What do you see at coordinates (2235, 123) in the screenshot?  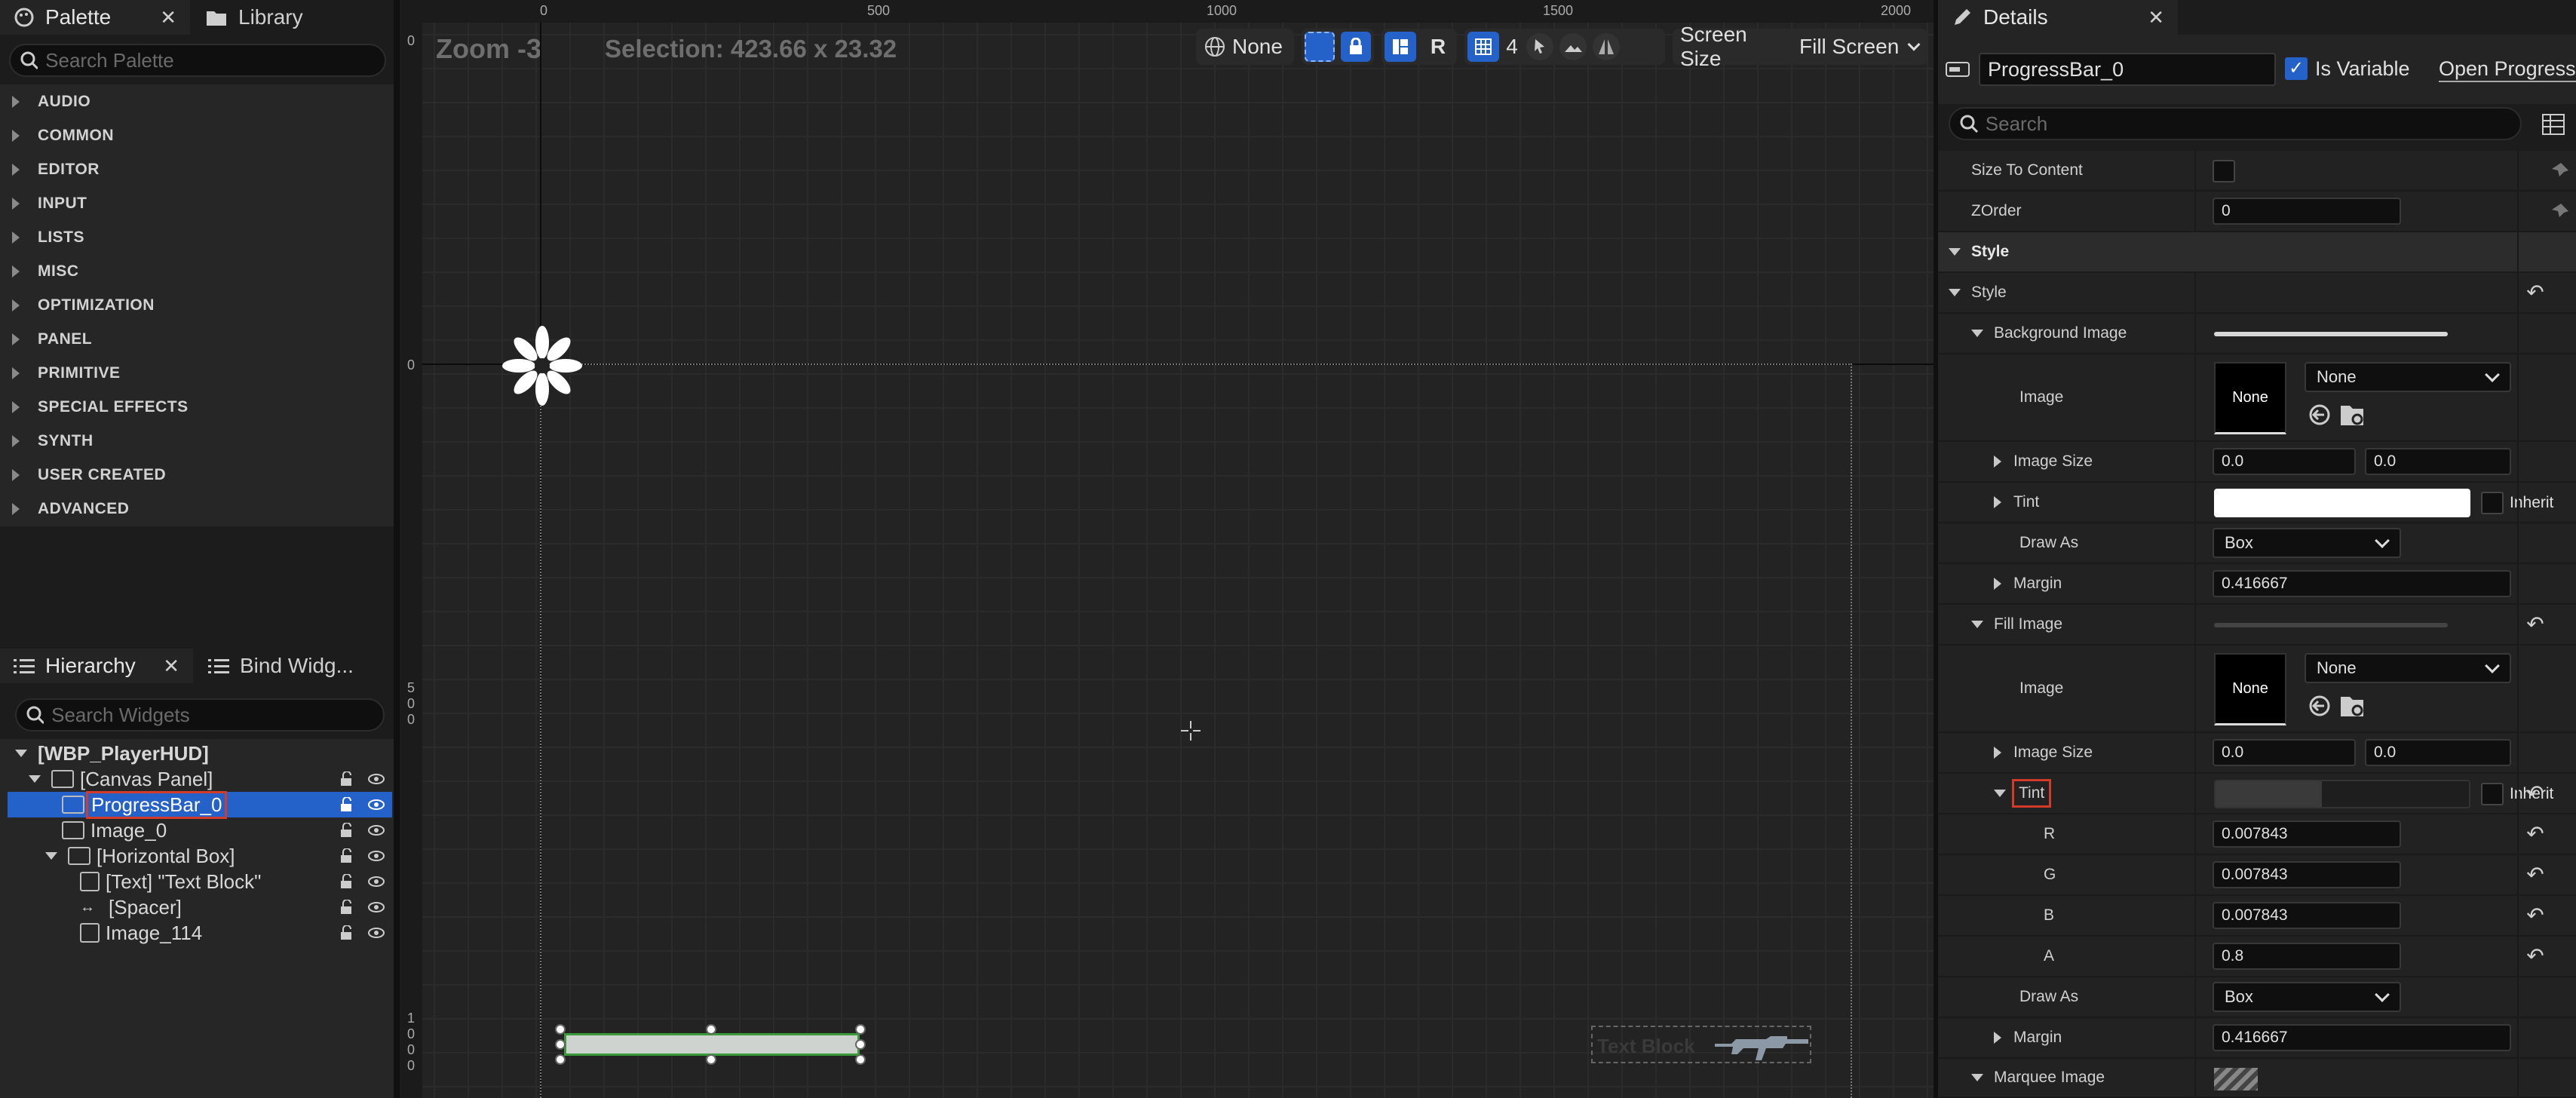 I see `details-search` at bounding box center [2235, 123].